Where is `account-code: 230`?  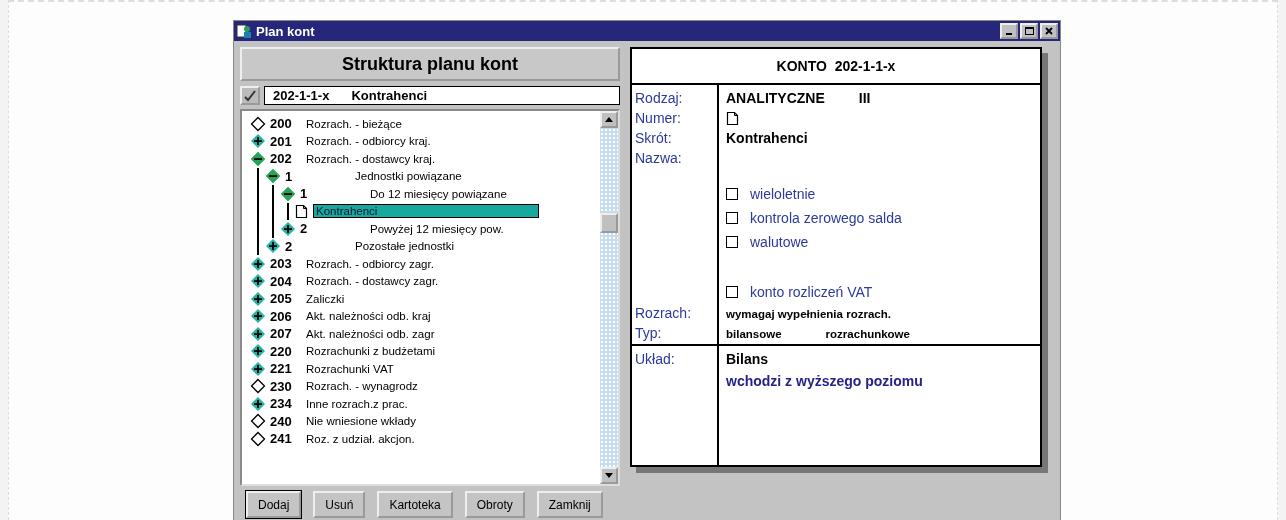
account-code: 230 is located at coordinates (281, 386).